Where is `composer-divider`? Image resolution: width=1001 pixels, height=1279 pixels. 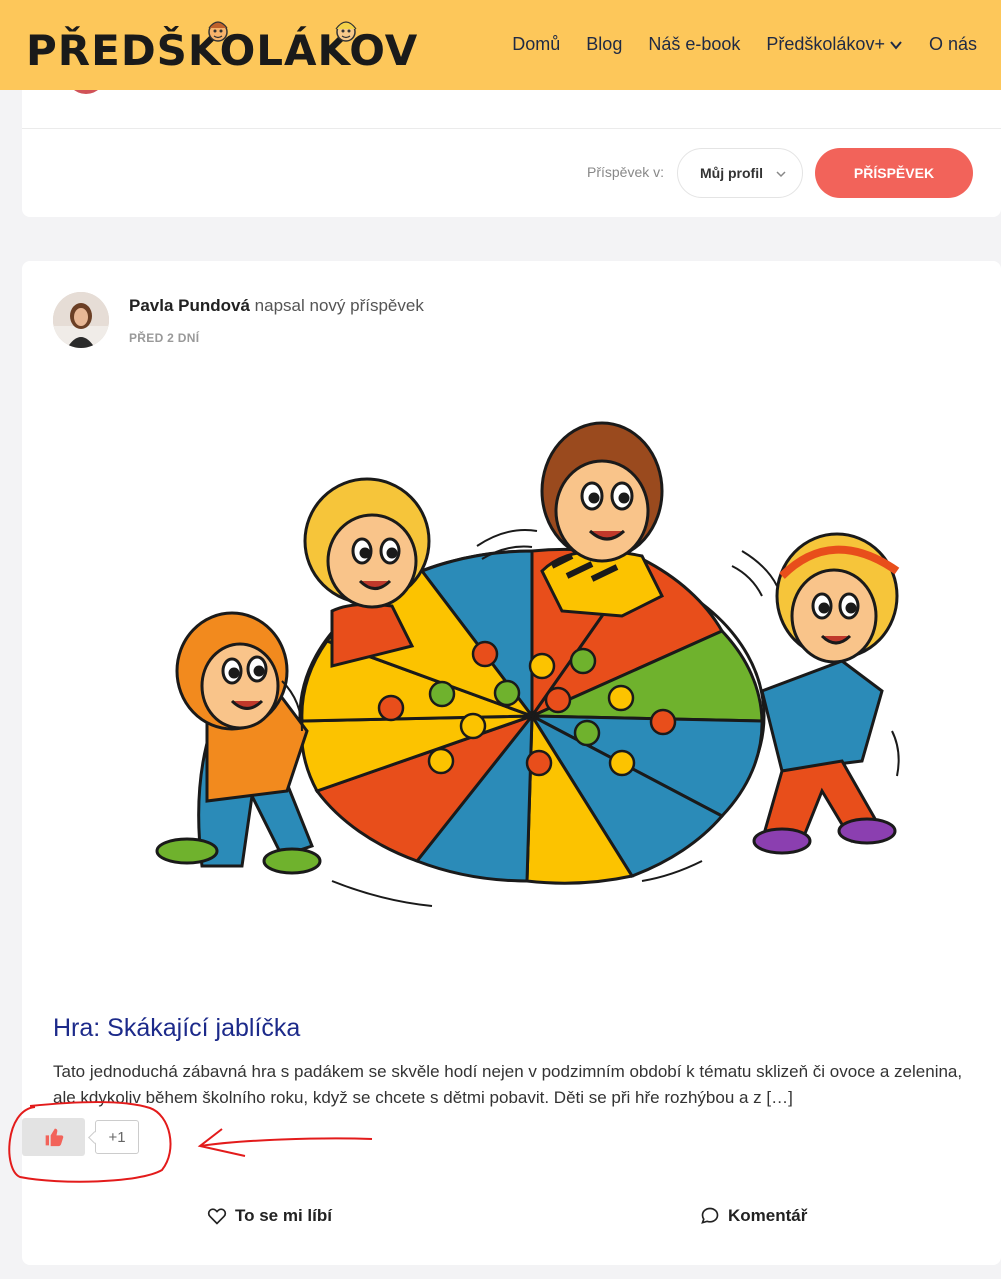
composer-divider is located at coordinates (511, 128).